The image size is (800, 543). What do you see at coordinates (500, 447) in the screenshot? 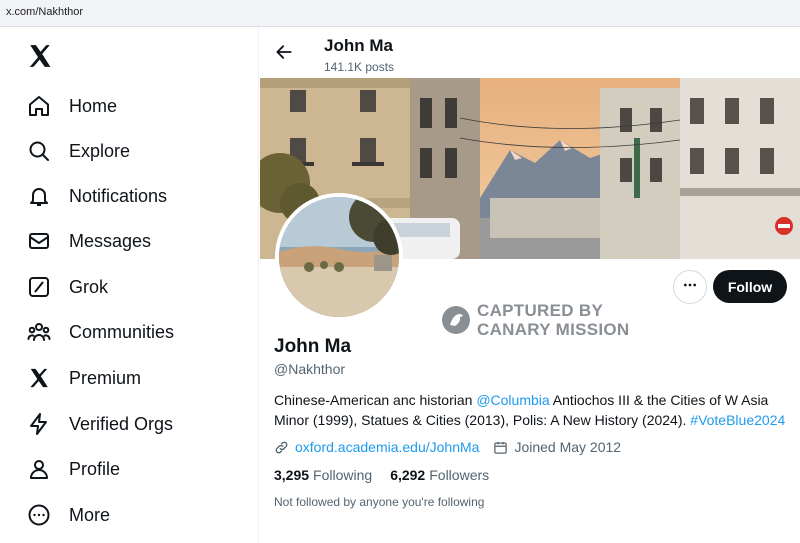
I see `calendar-icon` at bounding box center [500, 447].